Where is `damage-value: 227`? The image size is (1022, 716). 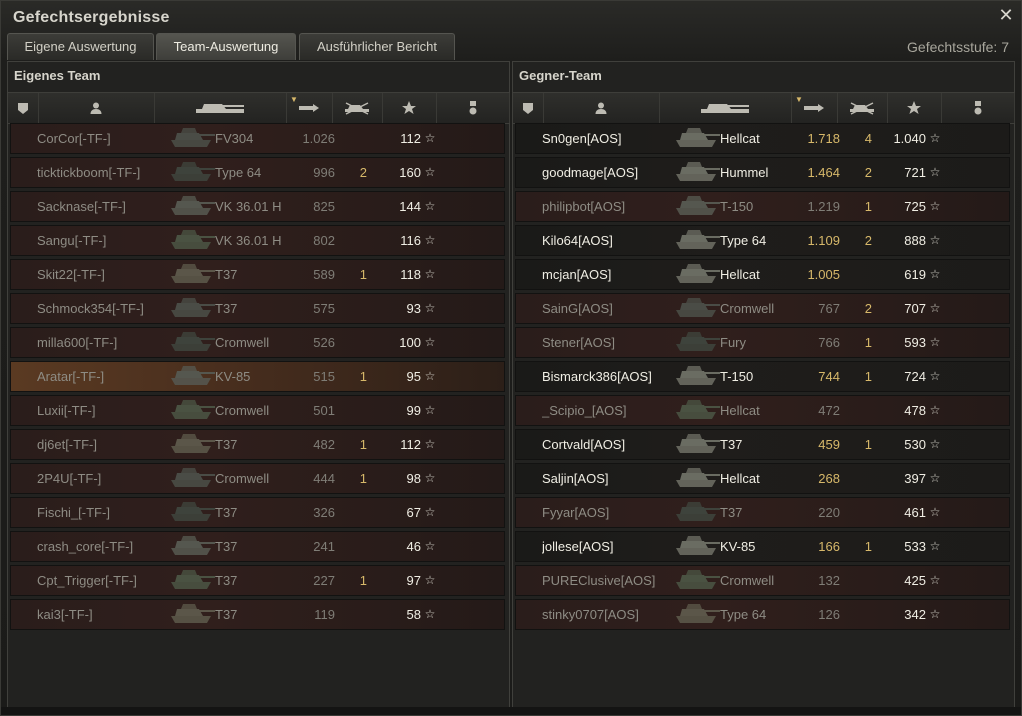
damage-value: 227 is located at coordinates (324, 580).